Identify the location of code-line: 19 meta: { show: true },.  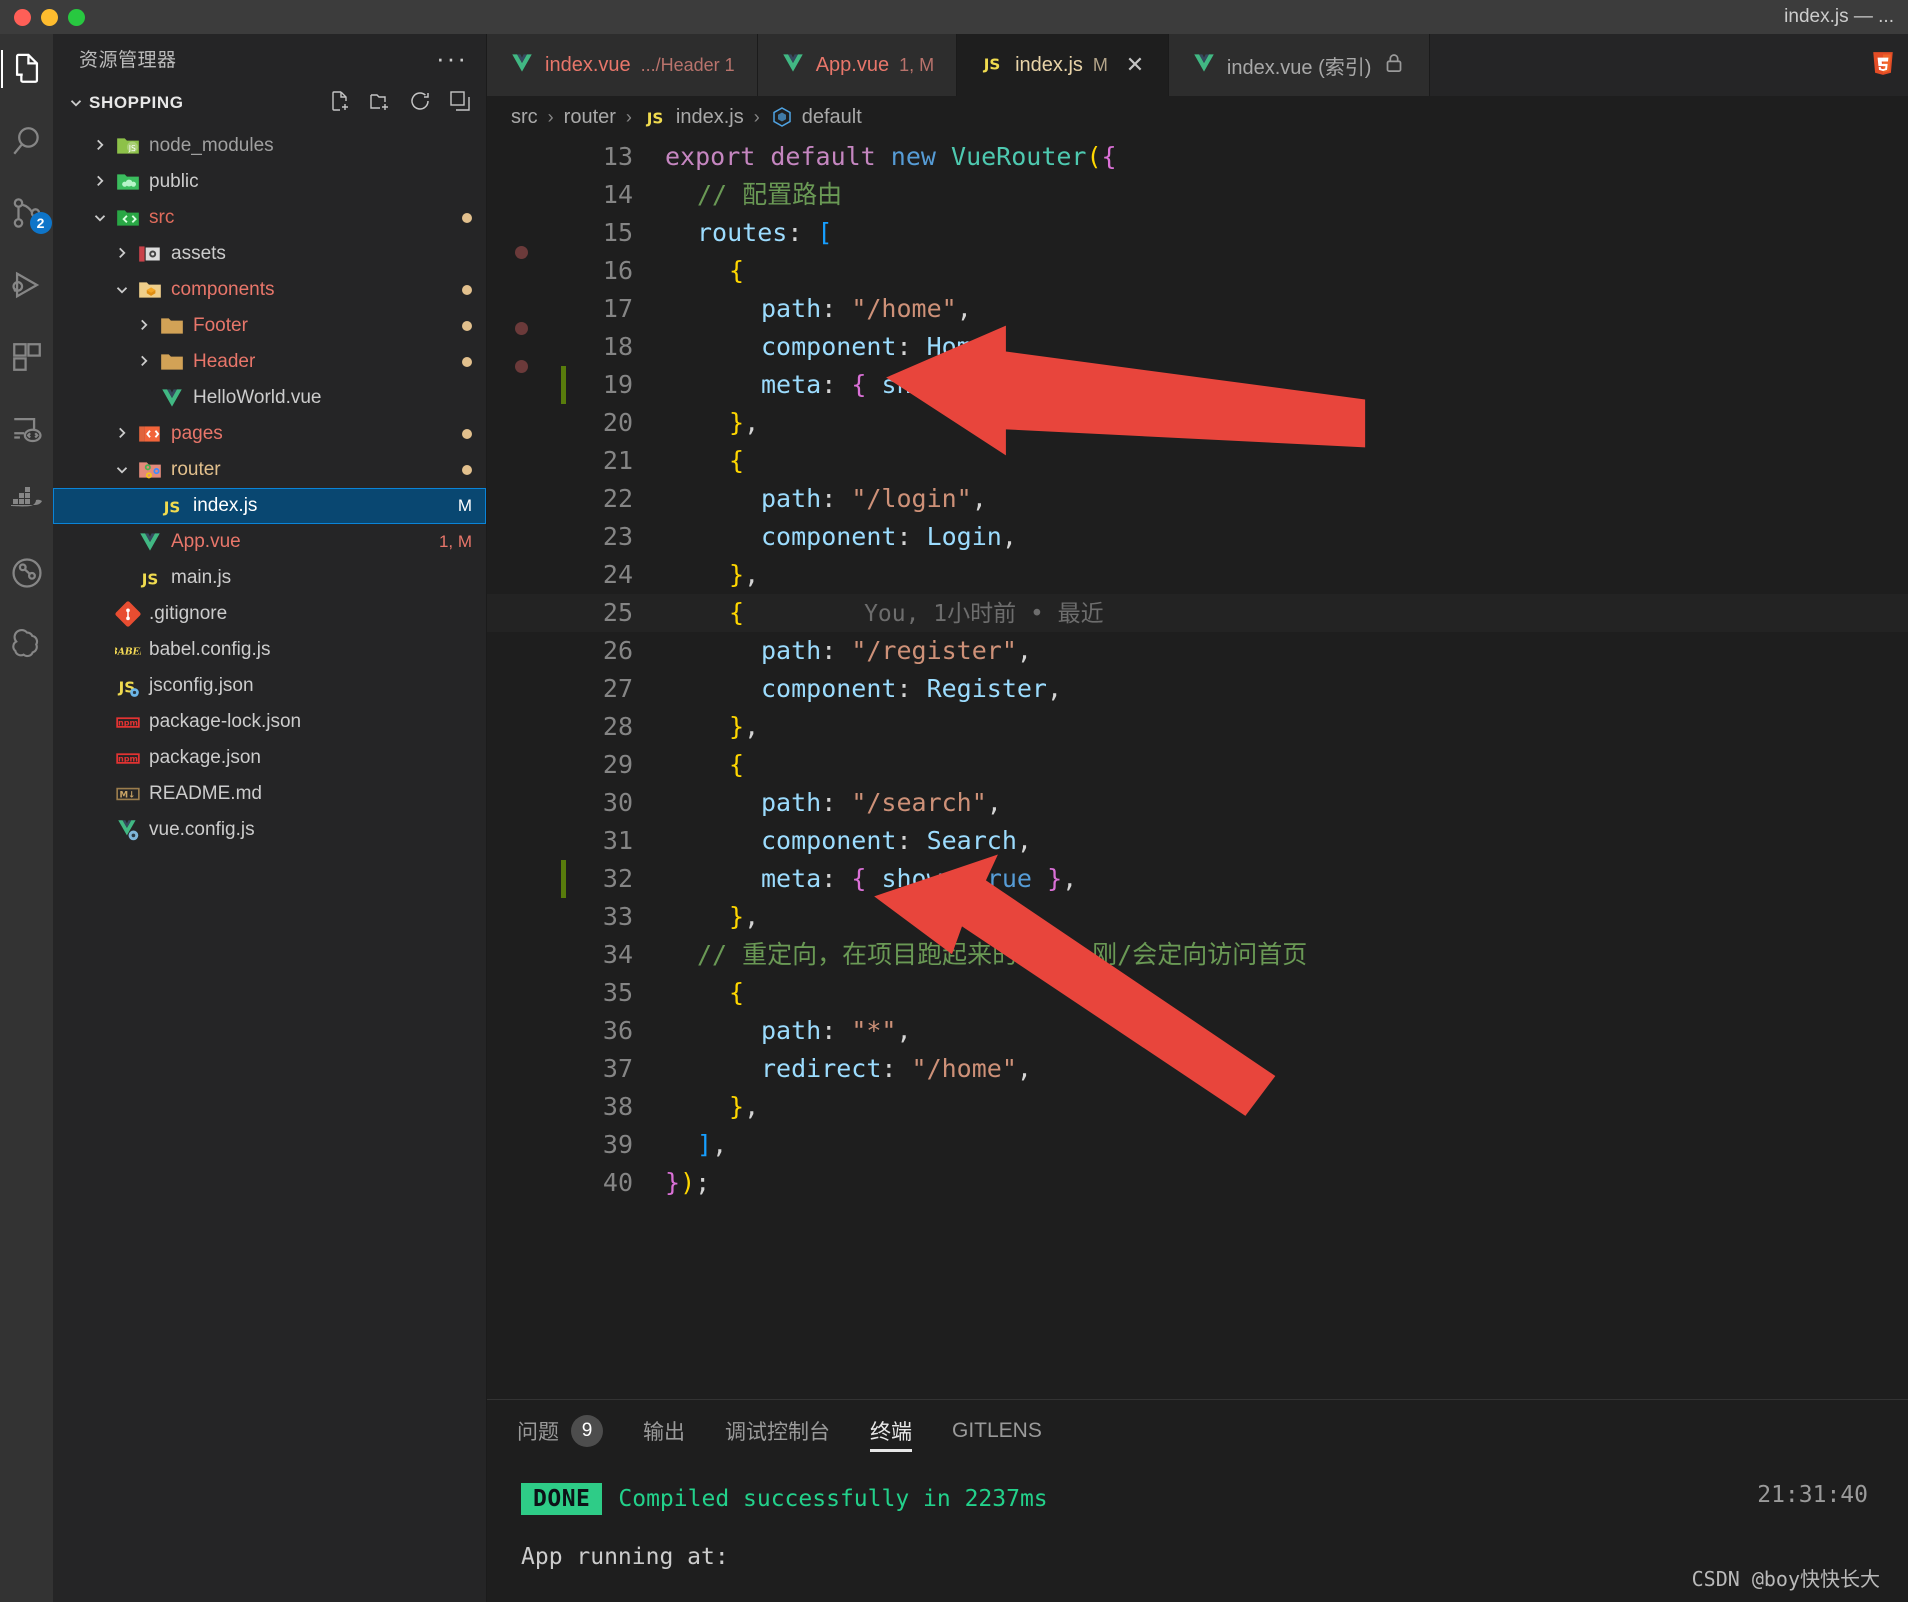
(1197, 385).